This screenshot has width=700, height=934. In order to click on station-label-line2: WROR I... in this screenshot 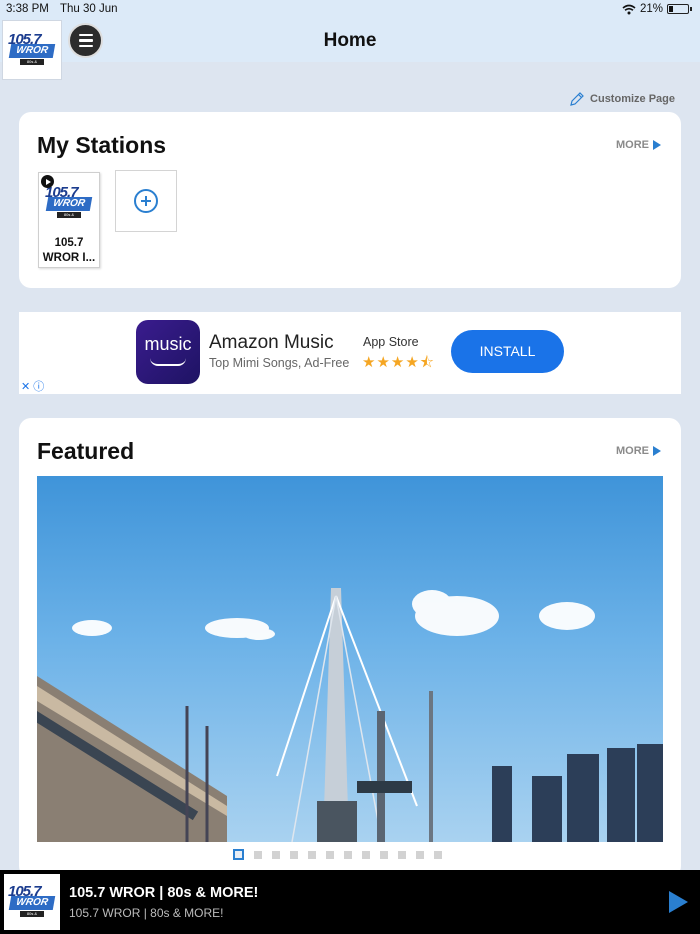, I will do `click(69, 258)`.